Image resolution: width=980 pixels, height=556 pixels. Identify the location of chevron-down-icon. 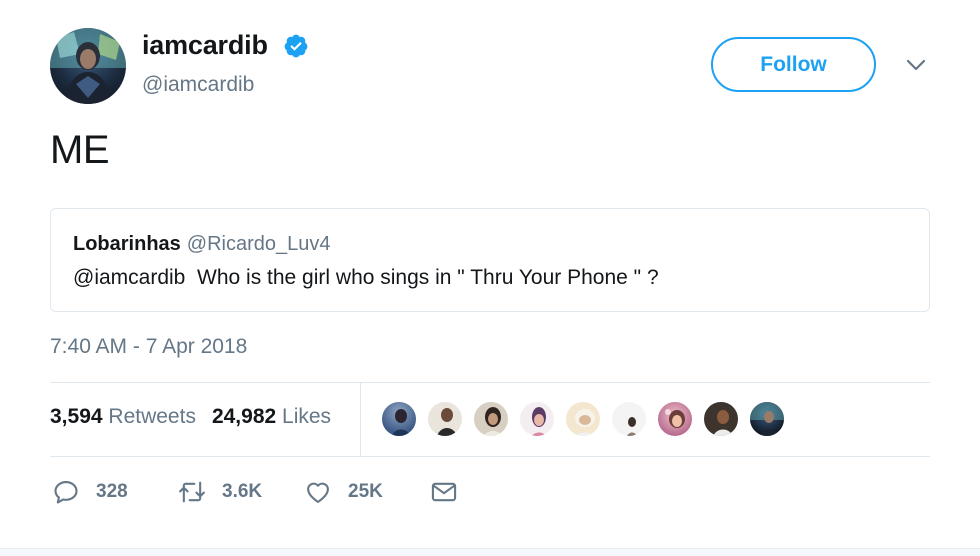
(916, 65).